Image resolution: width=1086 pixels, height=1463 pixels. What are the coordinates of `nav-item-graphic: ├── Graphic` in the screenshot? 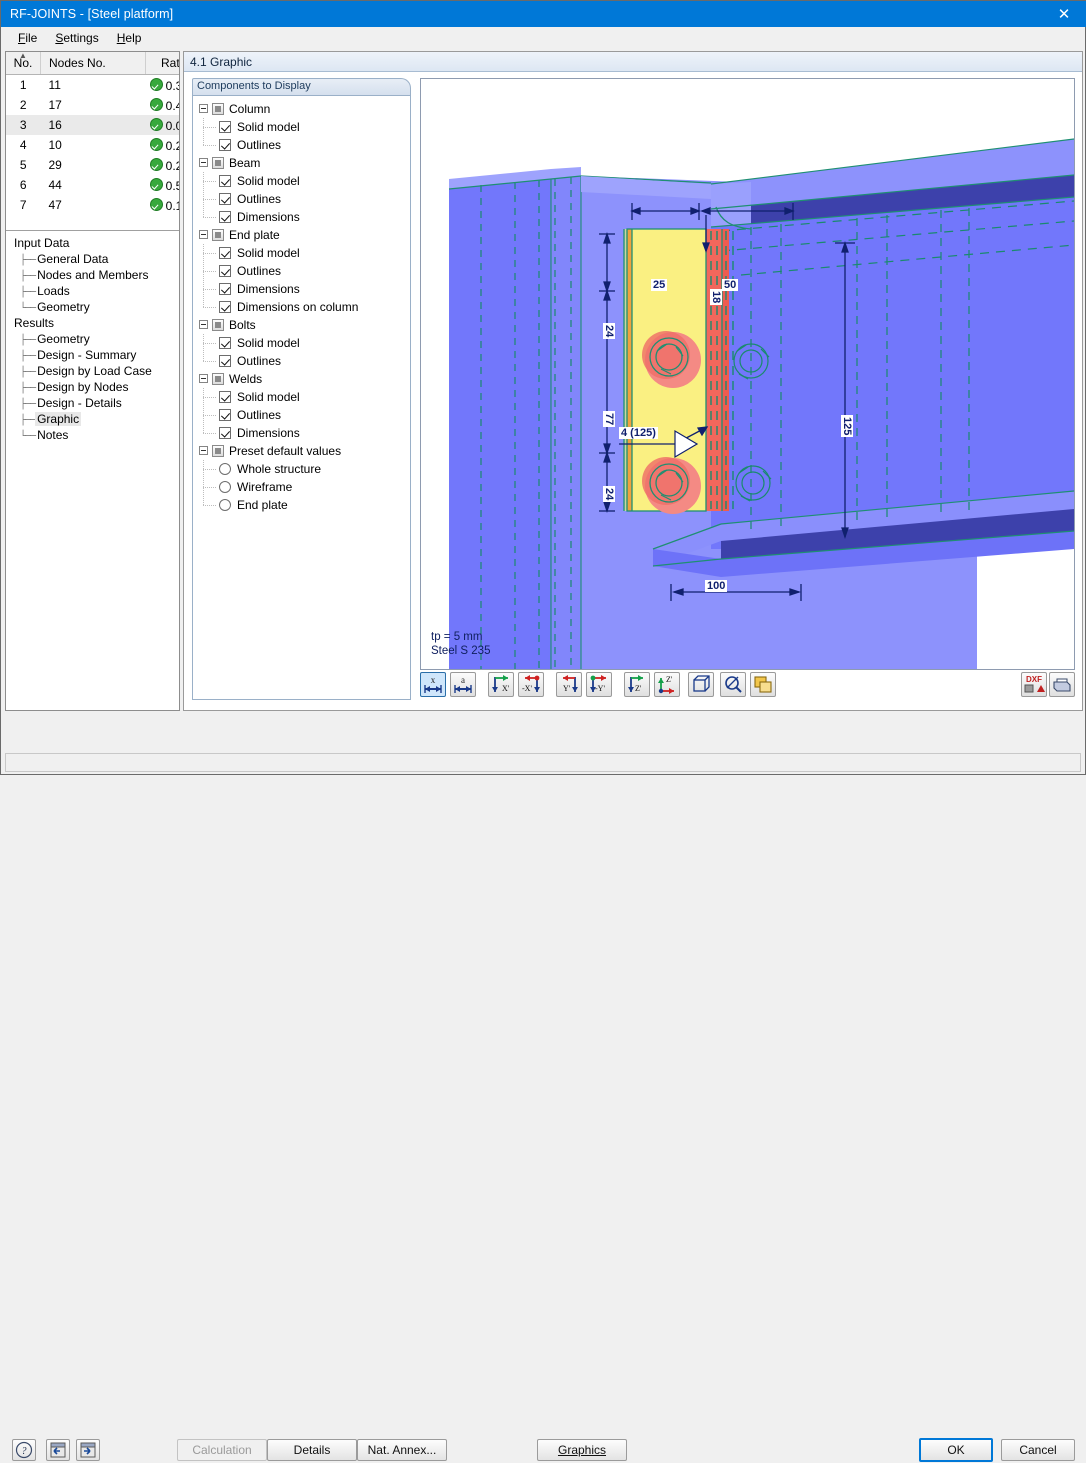 It's located at (94, 419).